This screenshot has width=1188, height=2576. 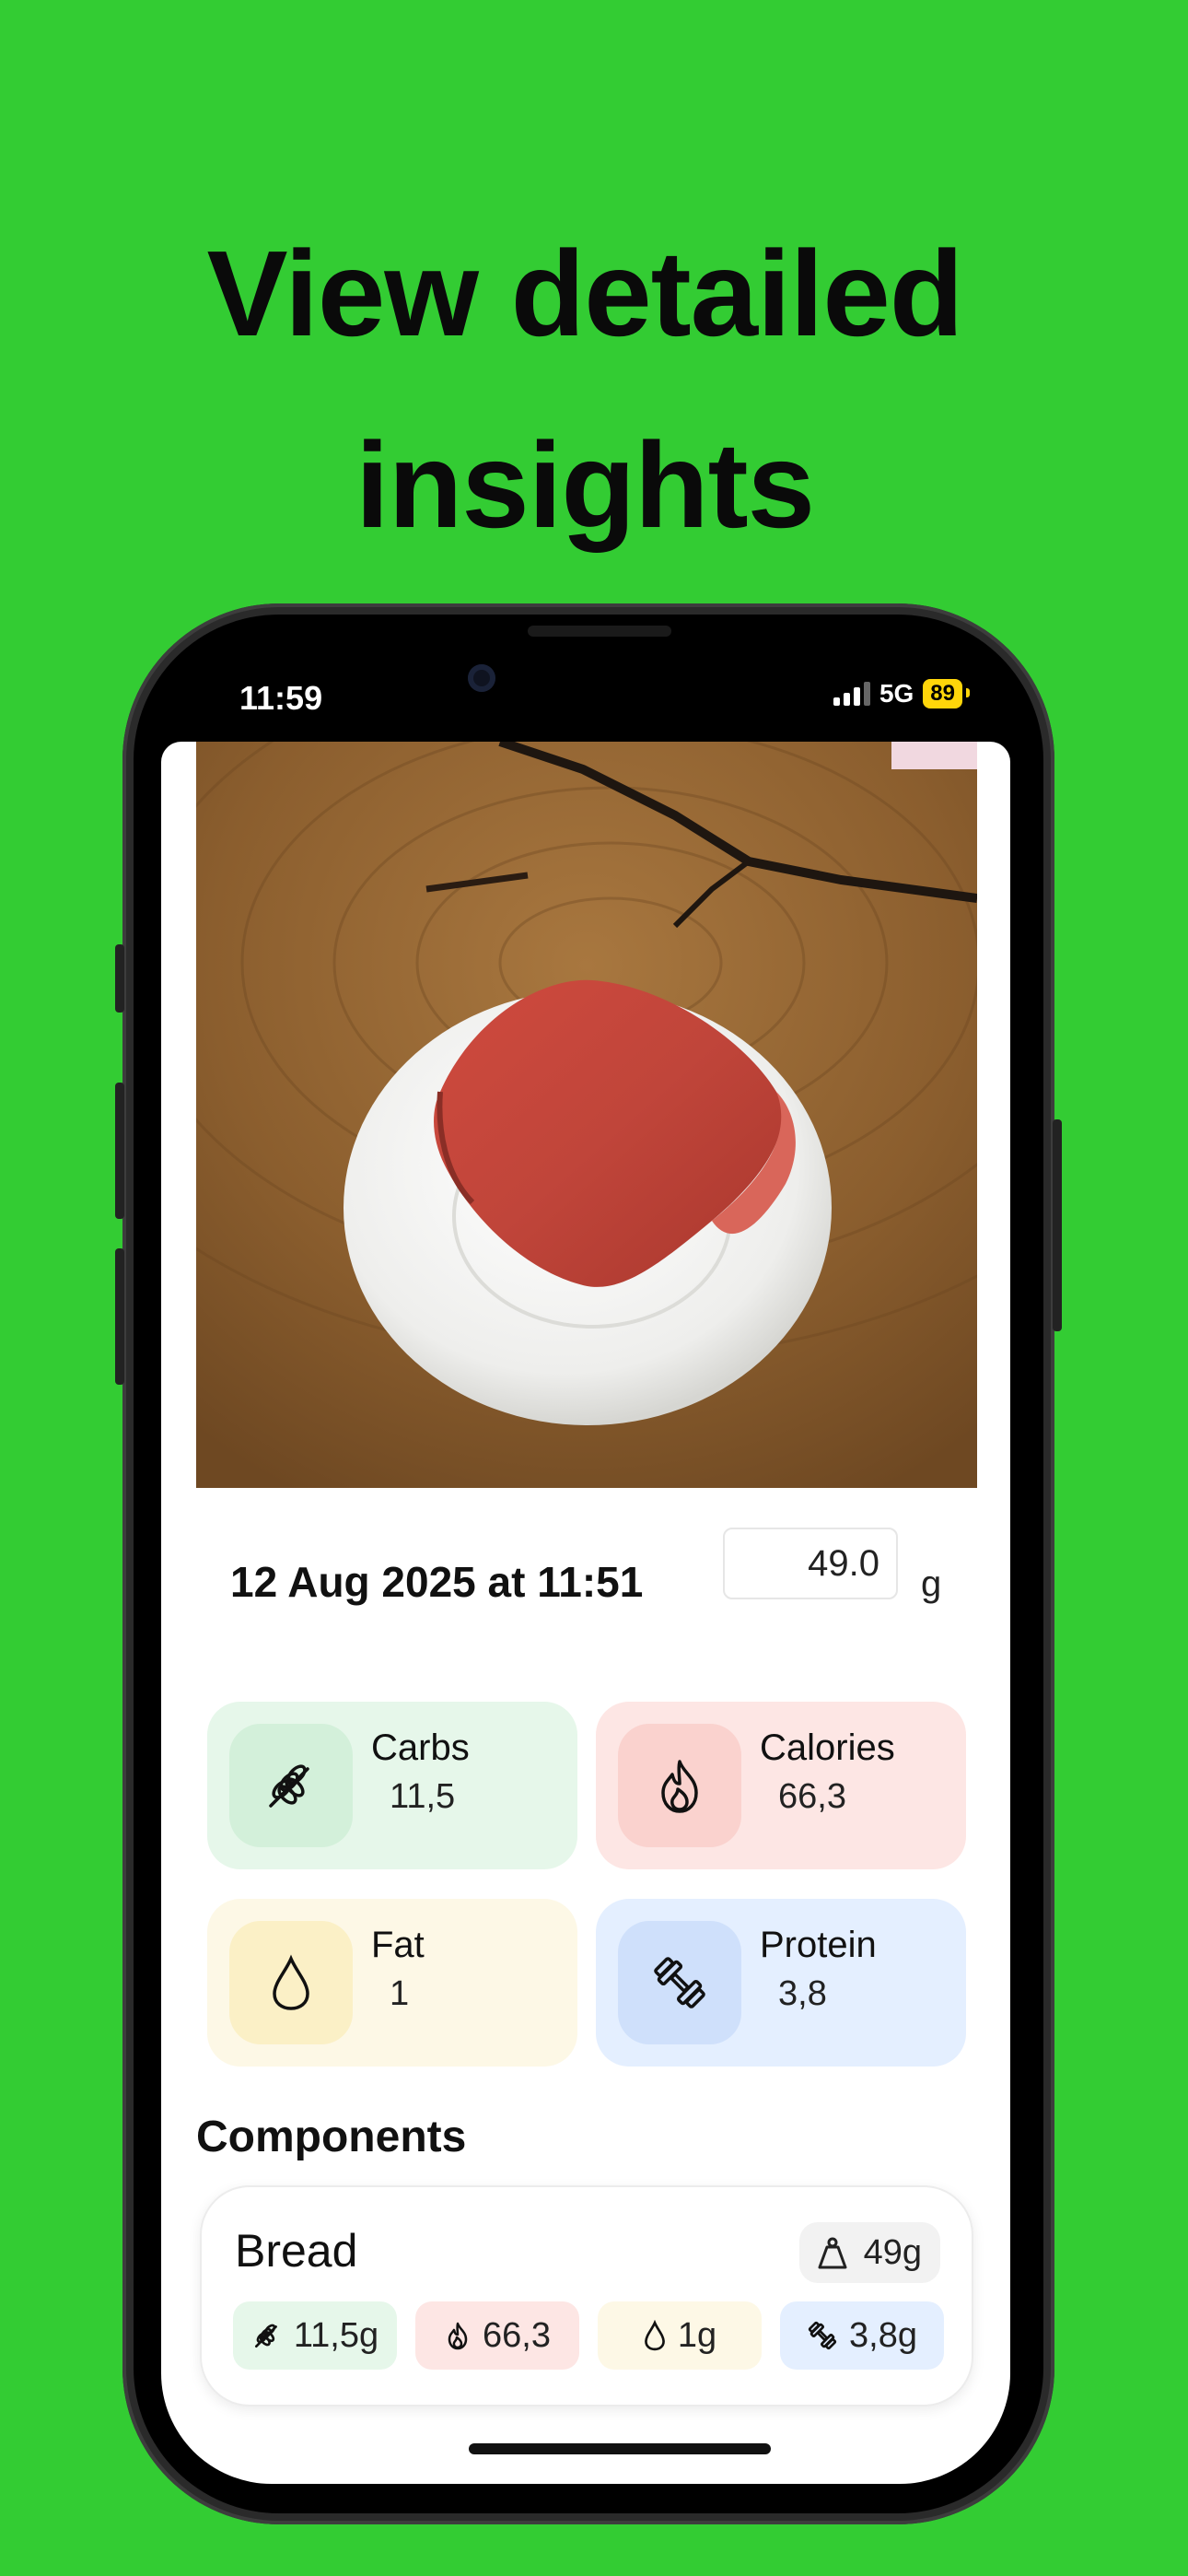 What do you see at coordinates (400, 1993) in the screenshot?
I see `fat-value: 1` at bounding box center [400, 1993].